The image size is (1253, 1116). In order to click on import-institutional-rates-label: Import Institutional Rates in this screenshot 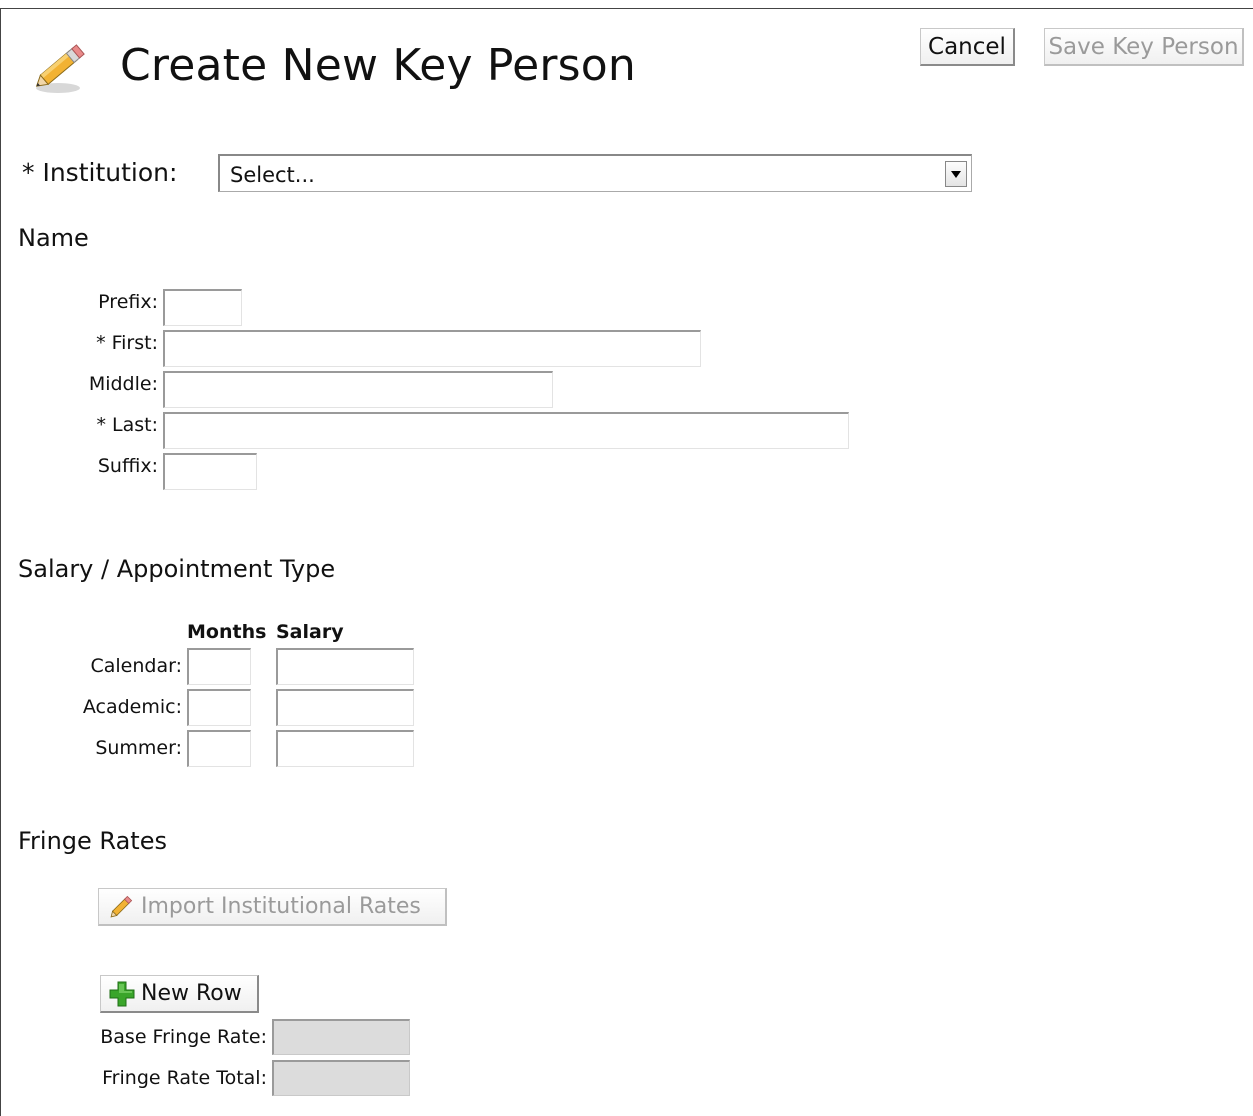, I will do `click(281, 906)`.